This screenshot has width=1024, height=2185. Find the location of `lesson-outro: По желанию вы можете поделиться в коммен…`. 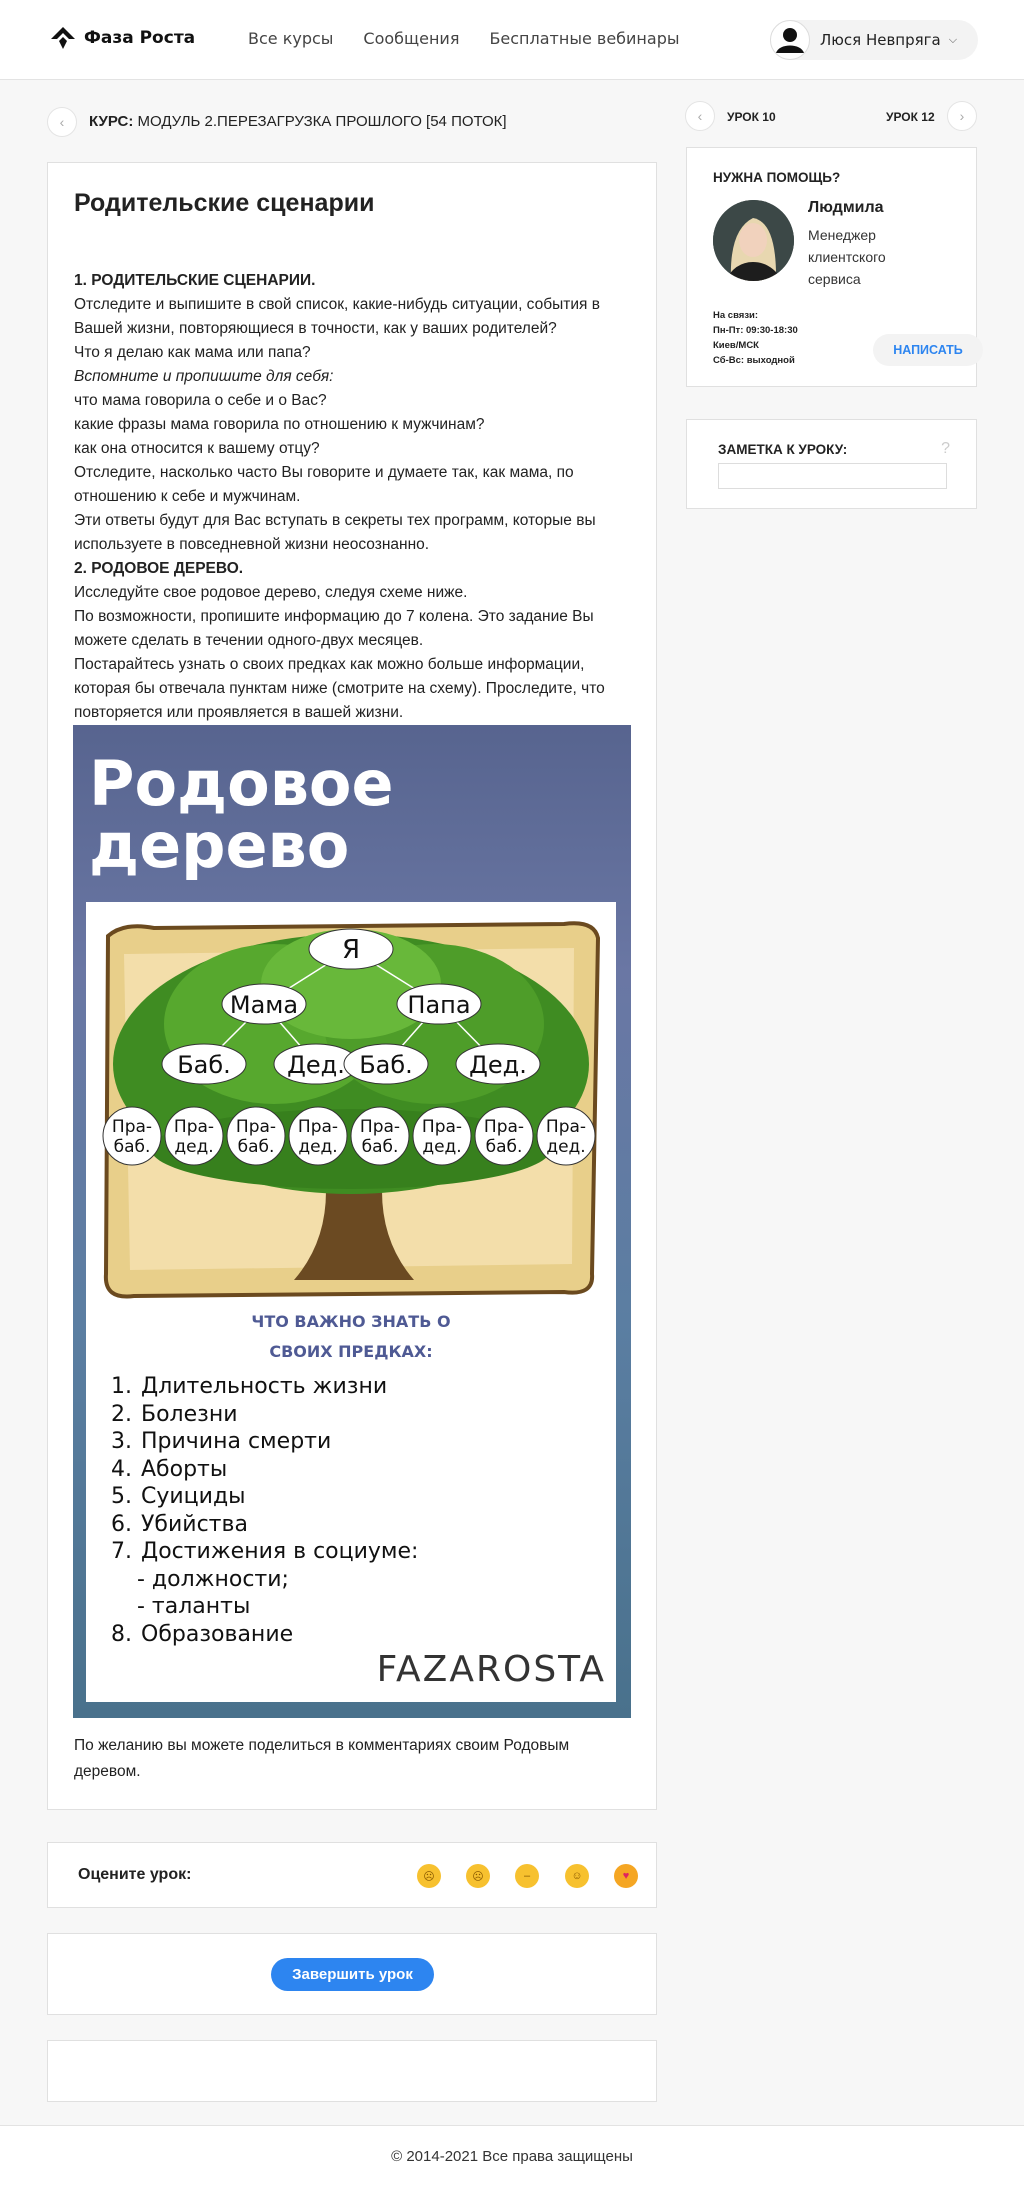

lesson-outro: По желанию вы можете поделиться в коммен… is located at coordinates (322, 1758).